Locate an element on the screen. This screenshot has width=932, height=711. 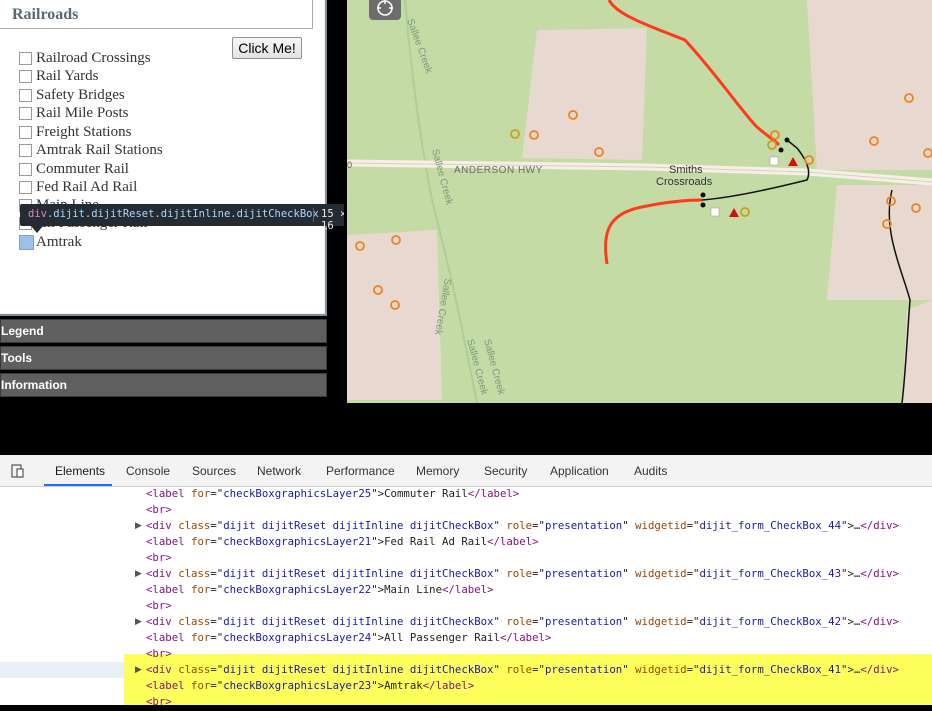
tab-elements: Elements is located at coordinates (80, 471).